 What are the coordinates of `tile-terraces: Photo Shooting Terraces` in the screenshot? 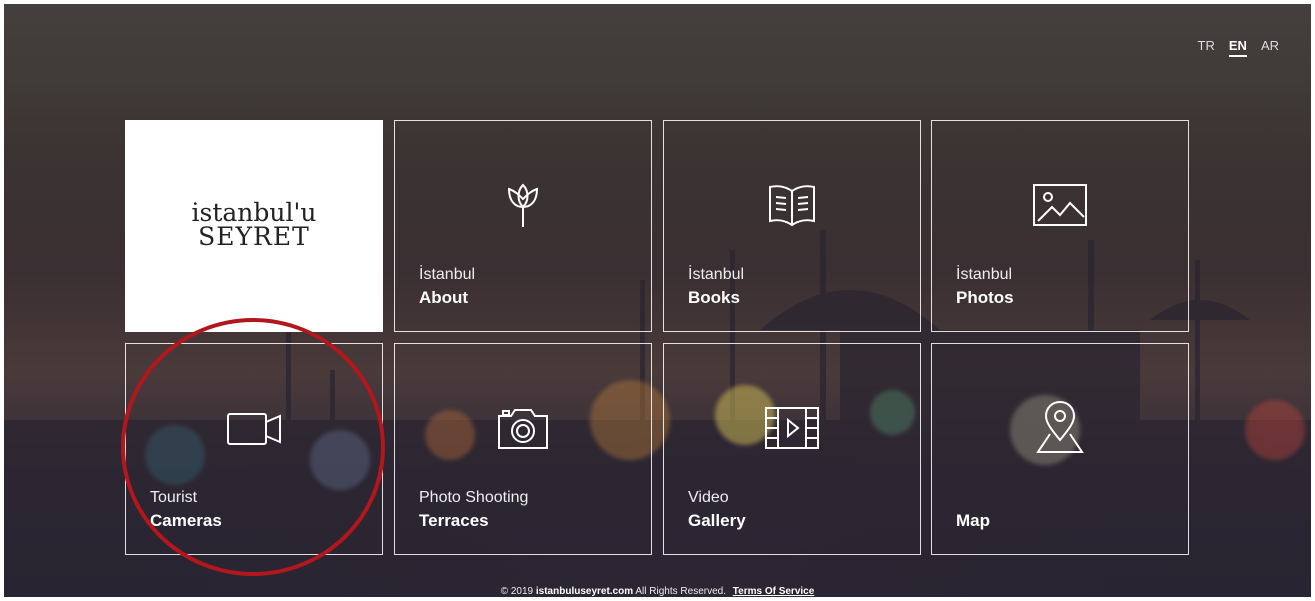 It's located at (523, 449).